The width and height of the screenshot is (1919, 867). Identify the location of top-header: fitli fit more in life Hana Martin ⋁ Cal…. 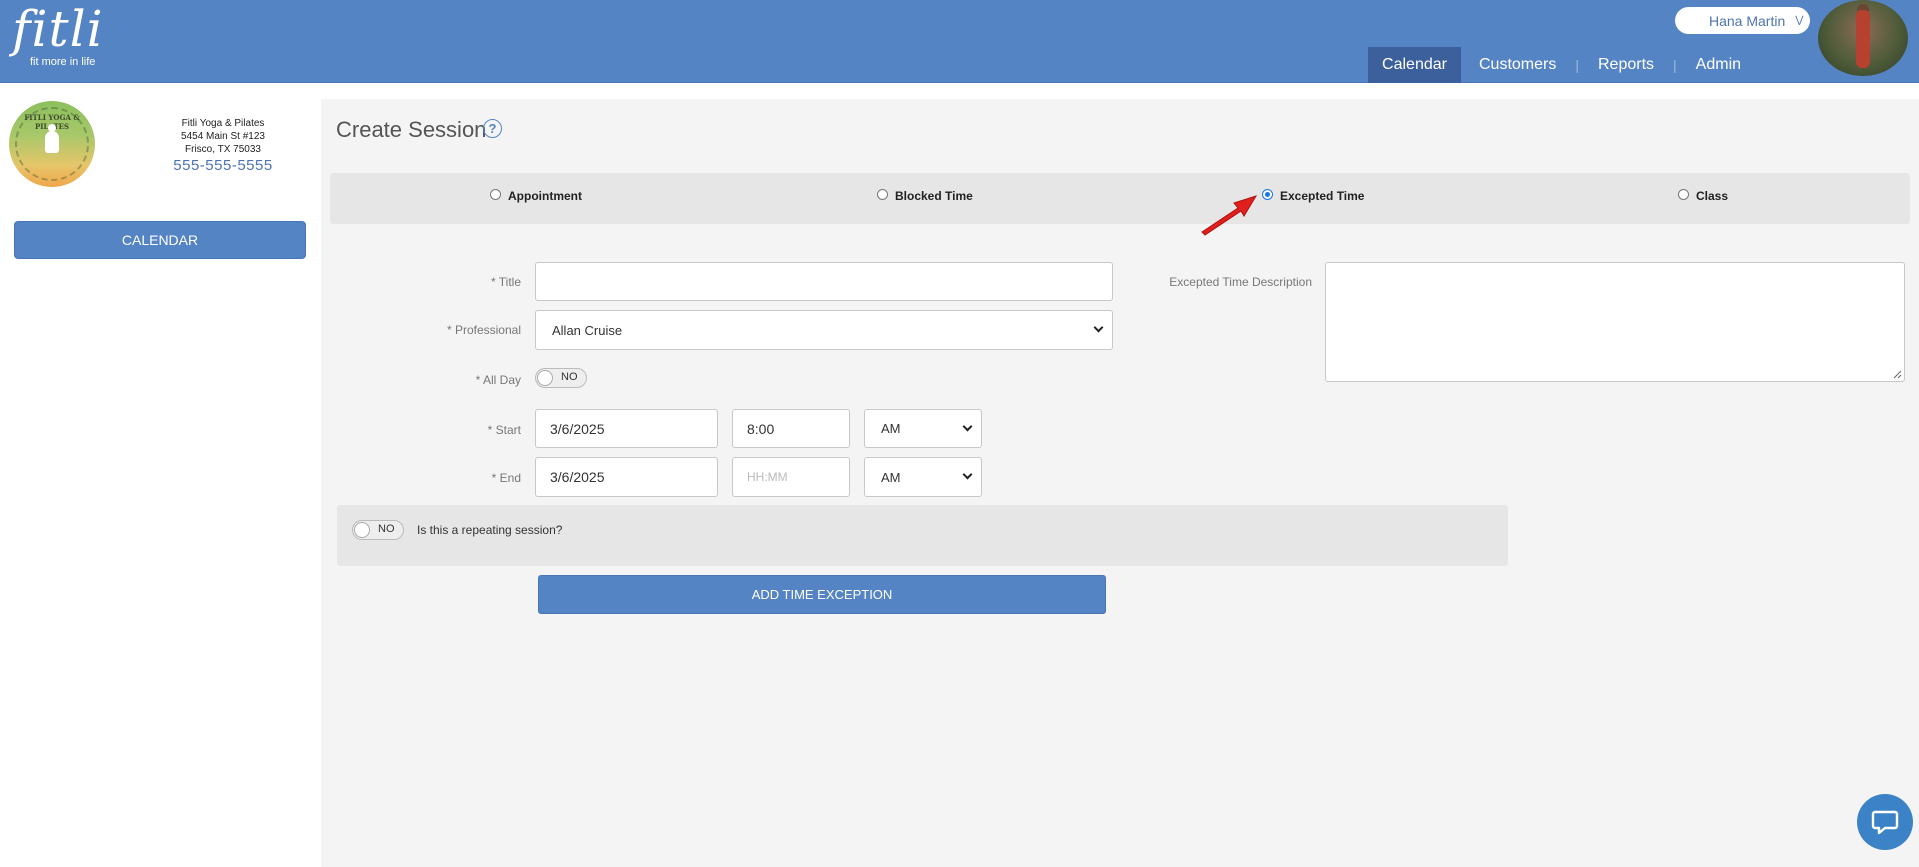
(959, 41).